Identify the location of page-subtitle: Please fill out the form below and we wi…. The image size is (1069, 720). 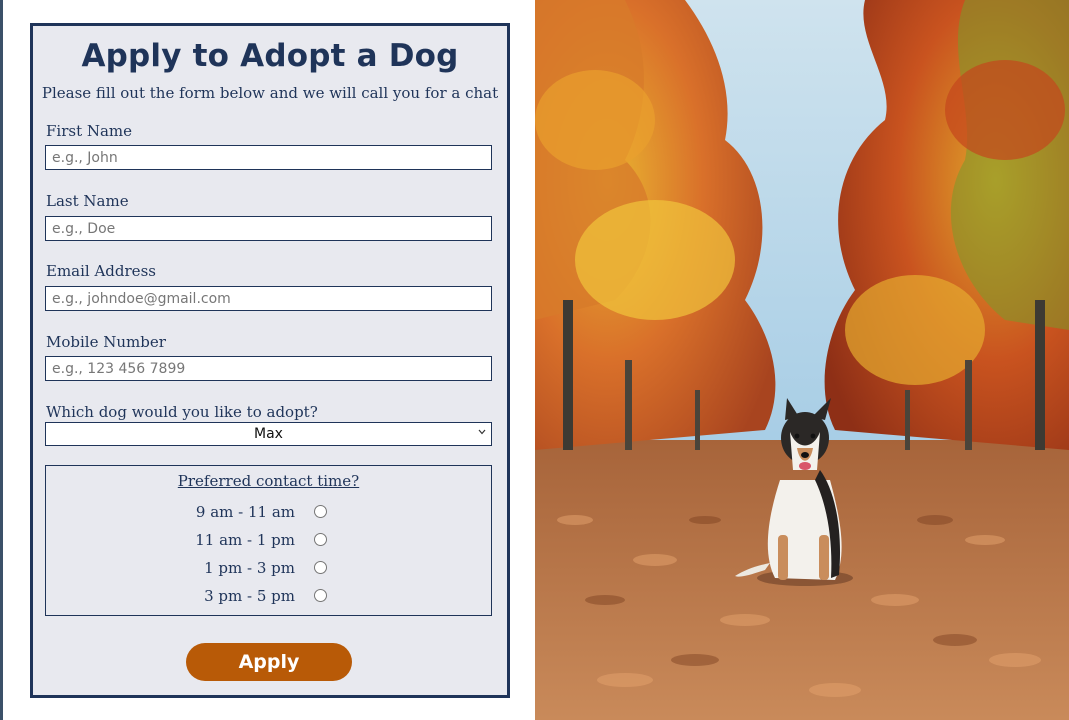
(270, 93).